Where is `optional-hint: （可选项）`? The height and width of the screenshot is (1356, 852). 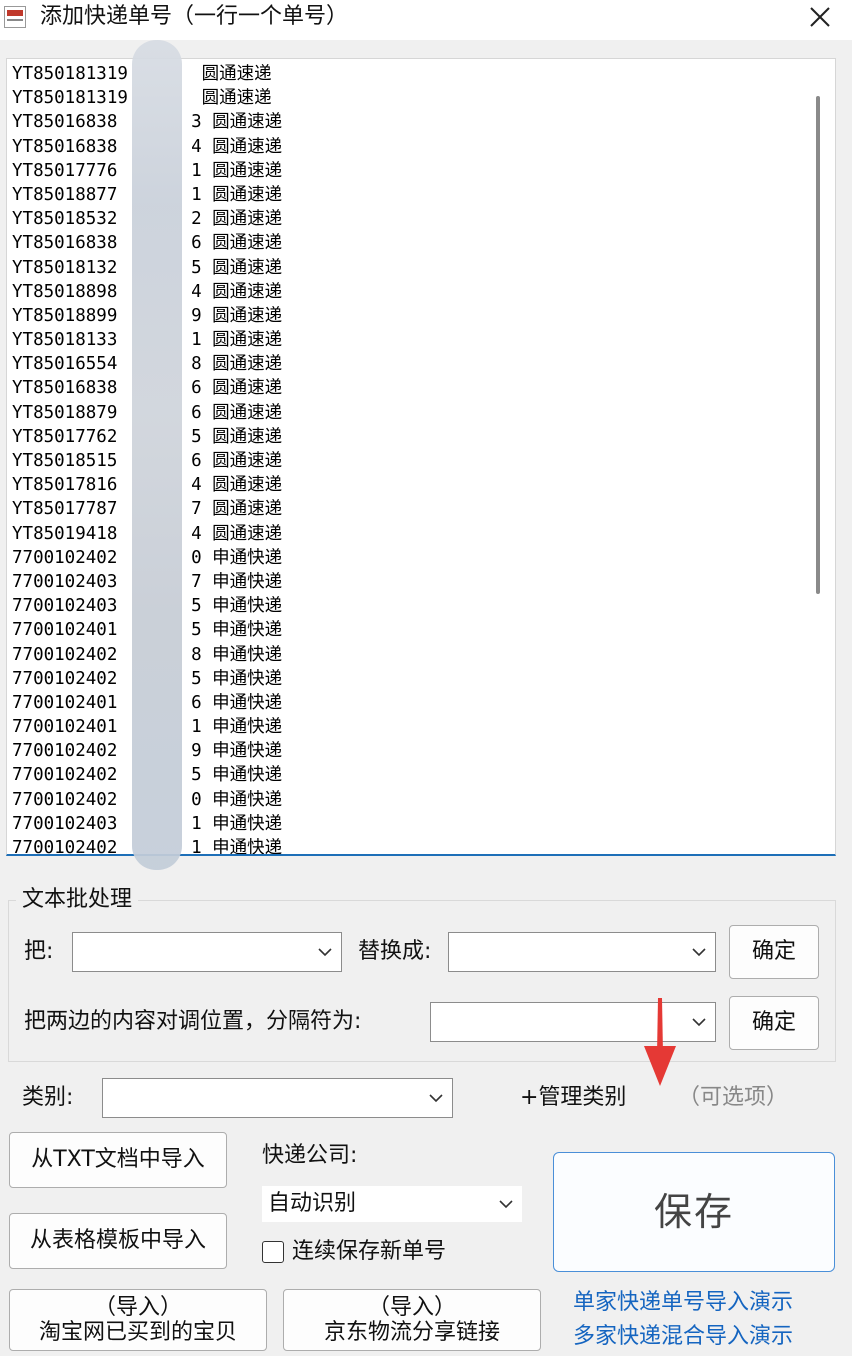 optional-hint: （可选项） is located at coordinates (733, 1097).